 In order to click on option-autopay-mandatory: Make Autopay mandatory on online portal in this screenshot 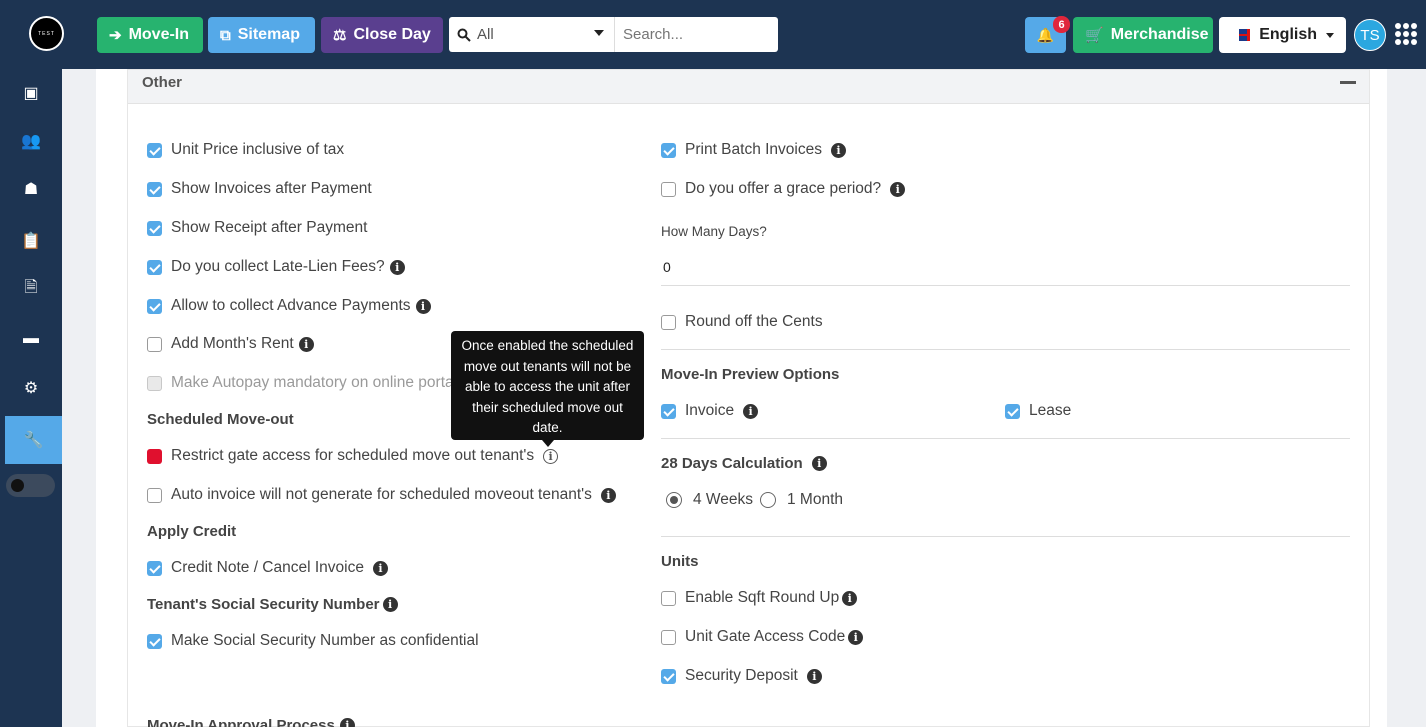, I will do `click(299, 383)`.